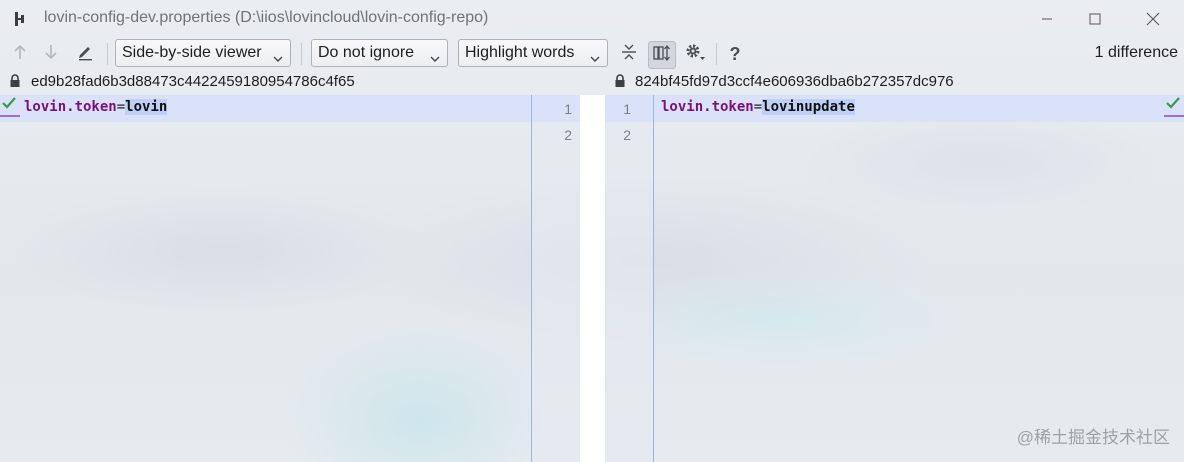 Image resolution: width=1184 pixels, height=462 pixels. I want to click on next-difference-button, so click(51, 54).